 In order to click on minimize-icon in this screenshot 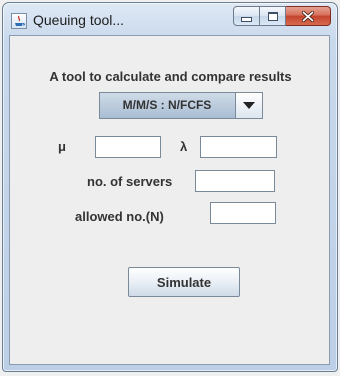, I will do `click(246, 19)`.